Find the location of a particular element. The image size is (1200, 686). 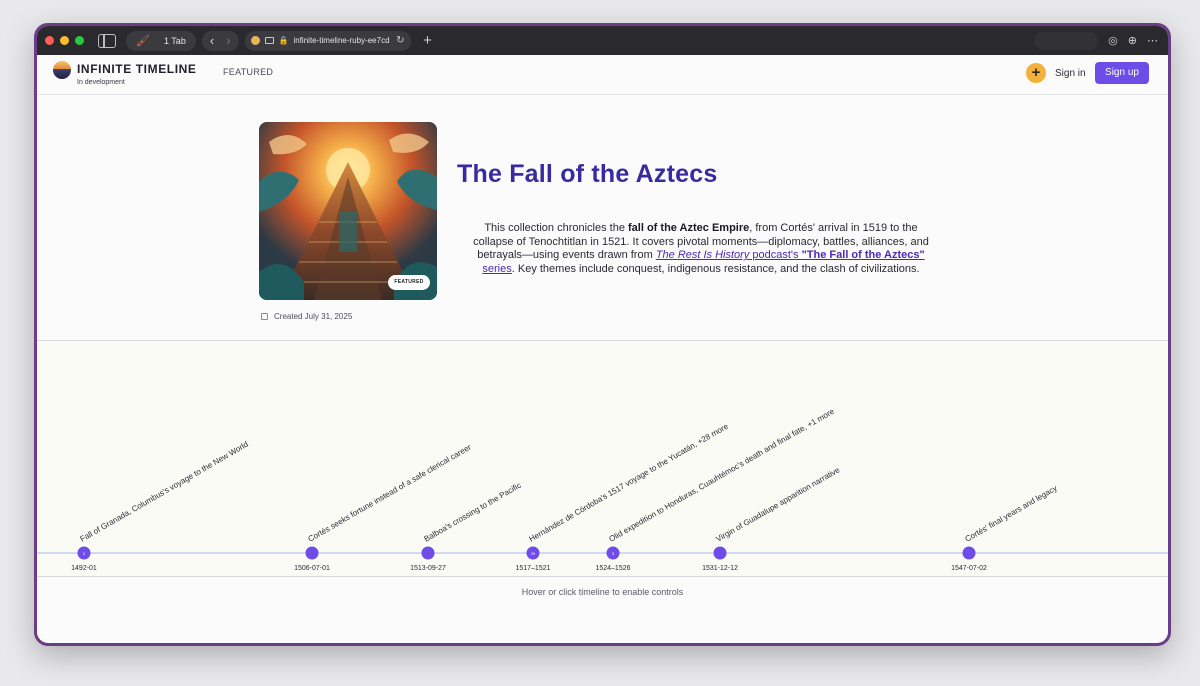

timeline-event-count: 29 is located at coordinates (533, 553).